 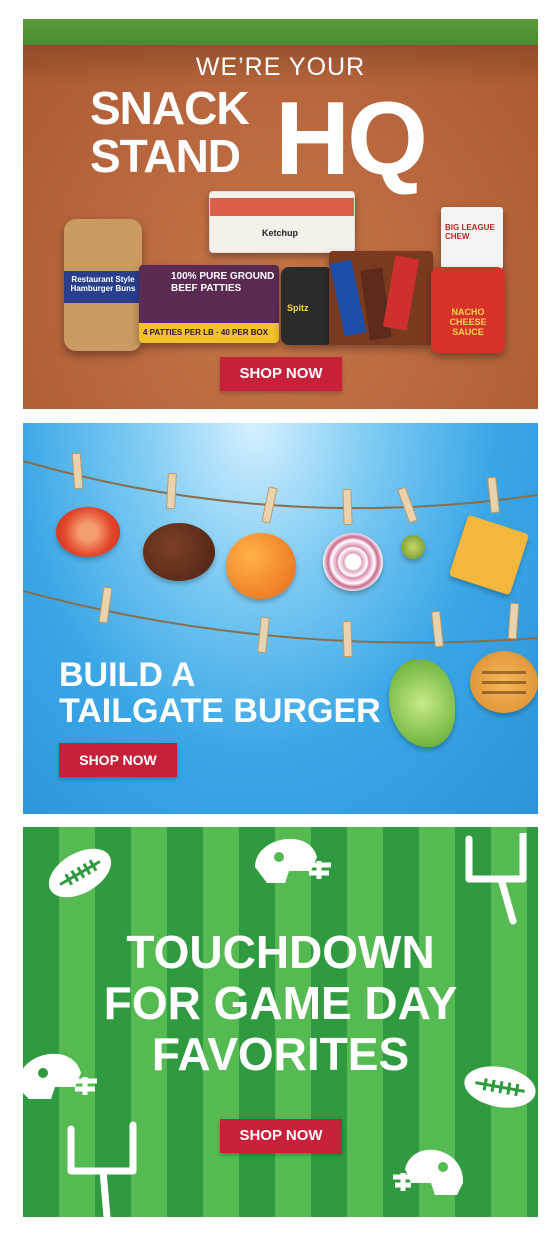 What do you see at coordinates (165, 156) in the screenshot?
I see `banner-title-line2: STAND` at bounding box center [165, 156].